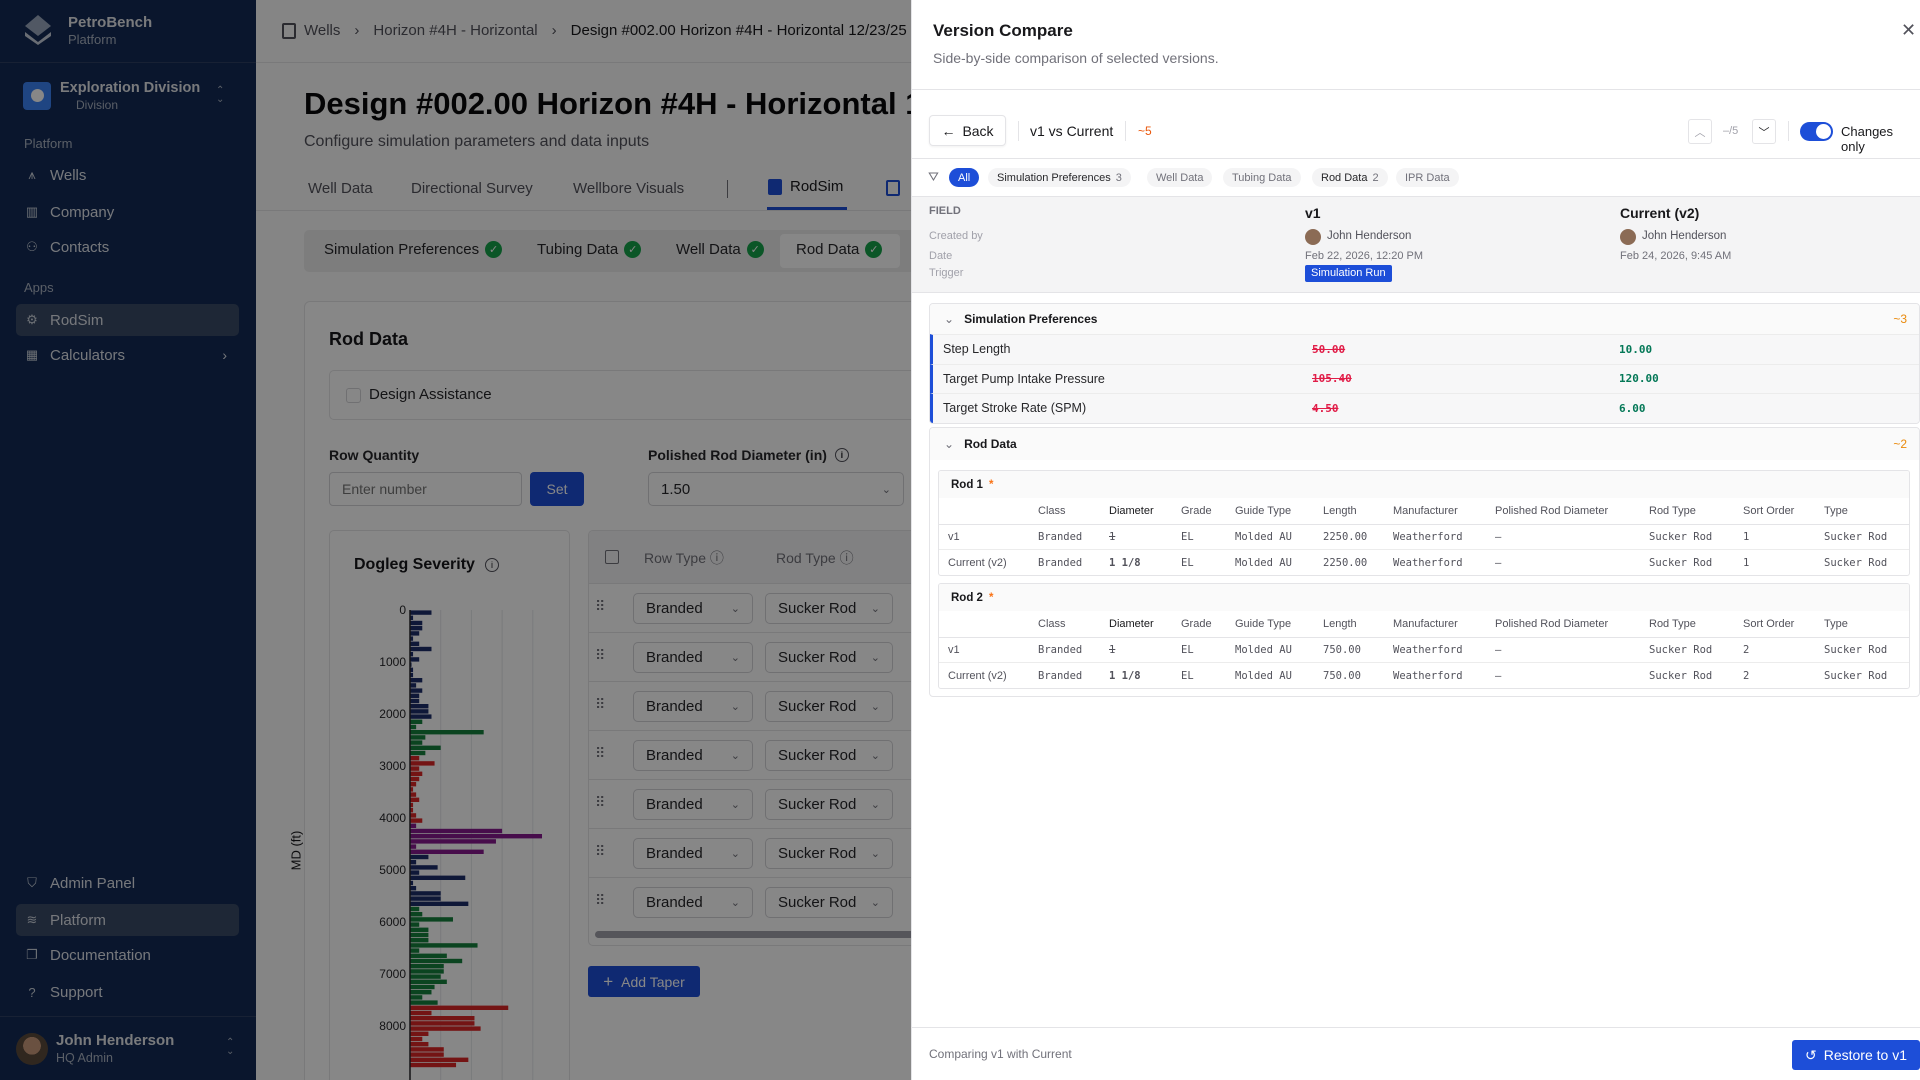 This screenshot has height=1080, width=1920. I want to click on next-change-button: ﹀, so click(1764, 131).